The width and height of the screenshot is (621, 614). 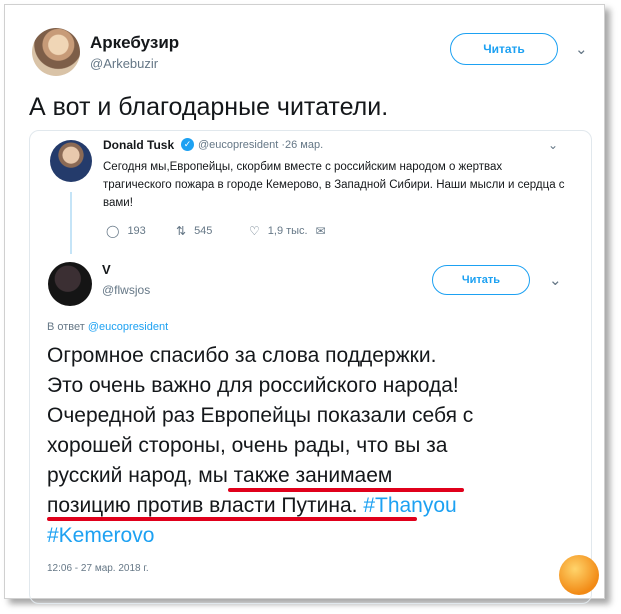 I want to click on reply-author-handle: @flwsjos, so click(x=126, y=290).